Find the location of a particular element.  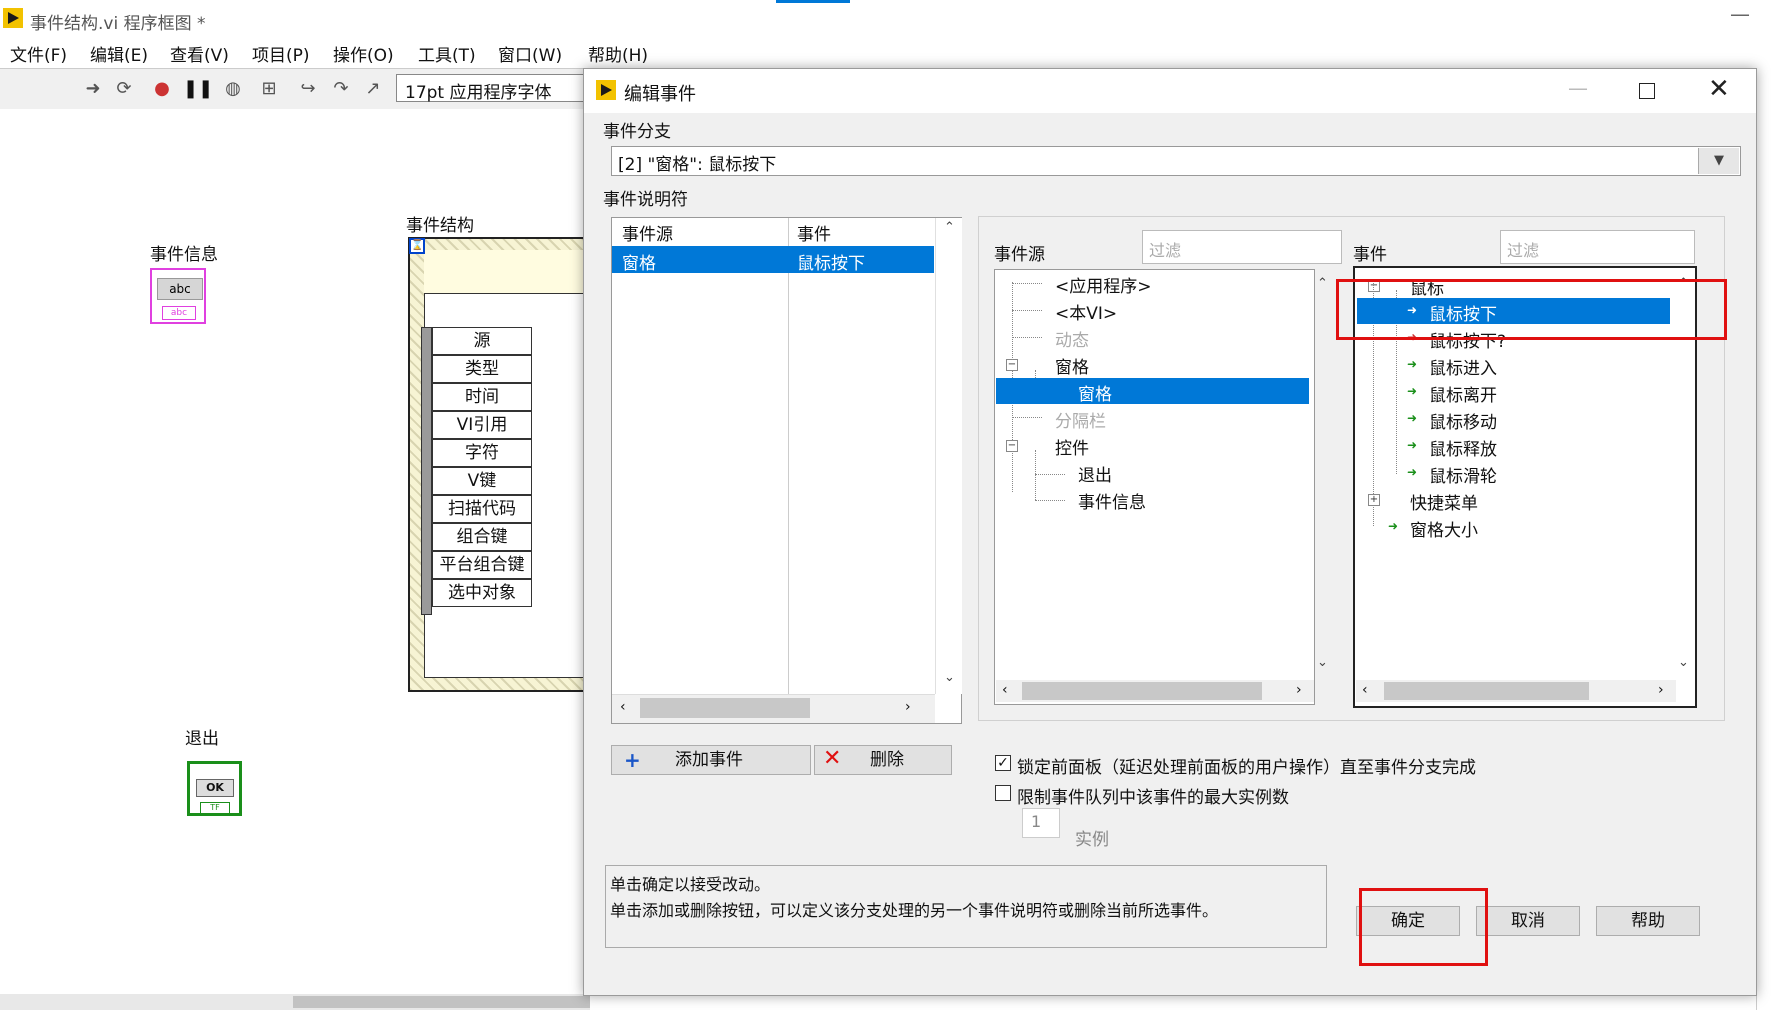

tree-item-pane: 窗格 is located at coordinates (1095, 392).